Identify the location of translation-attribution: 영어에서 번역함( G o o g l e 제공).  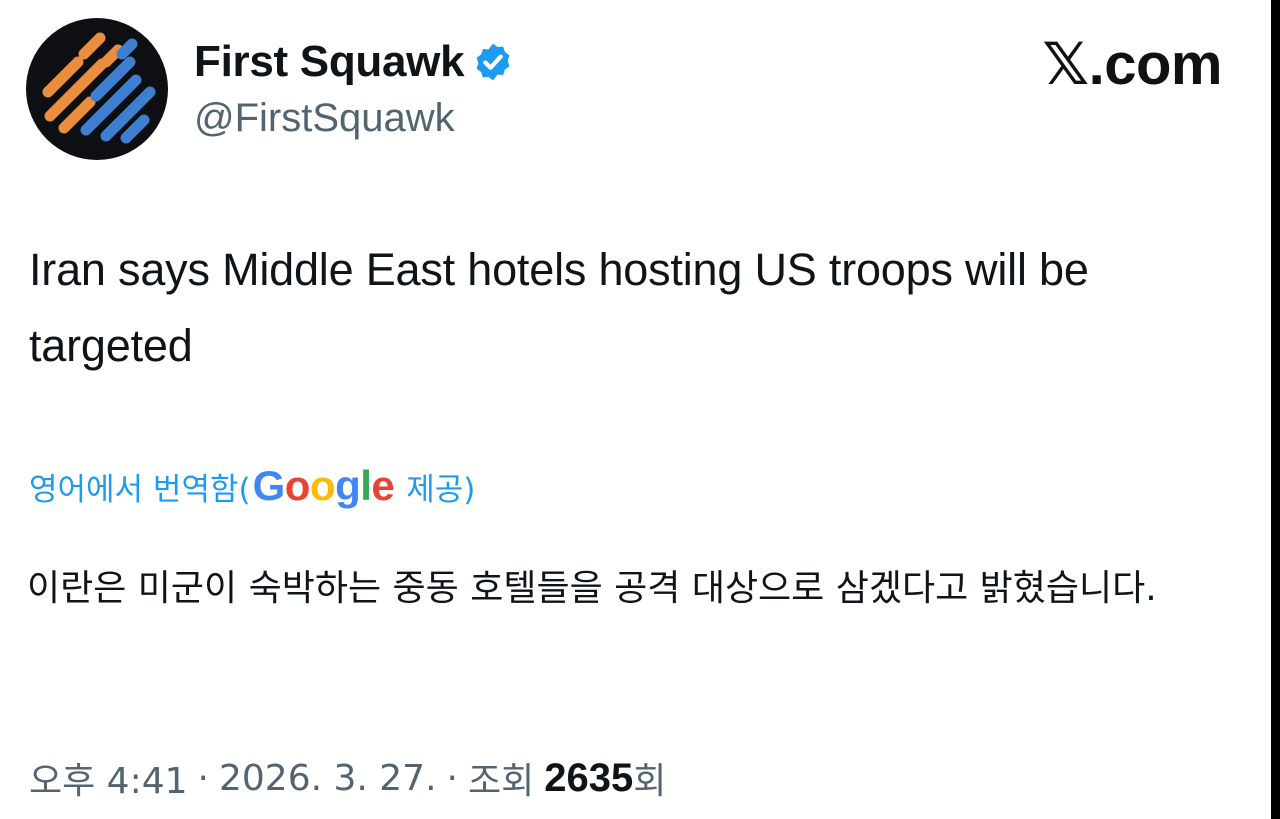
(252, 486).